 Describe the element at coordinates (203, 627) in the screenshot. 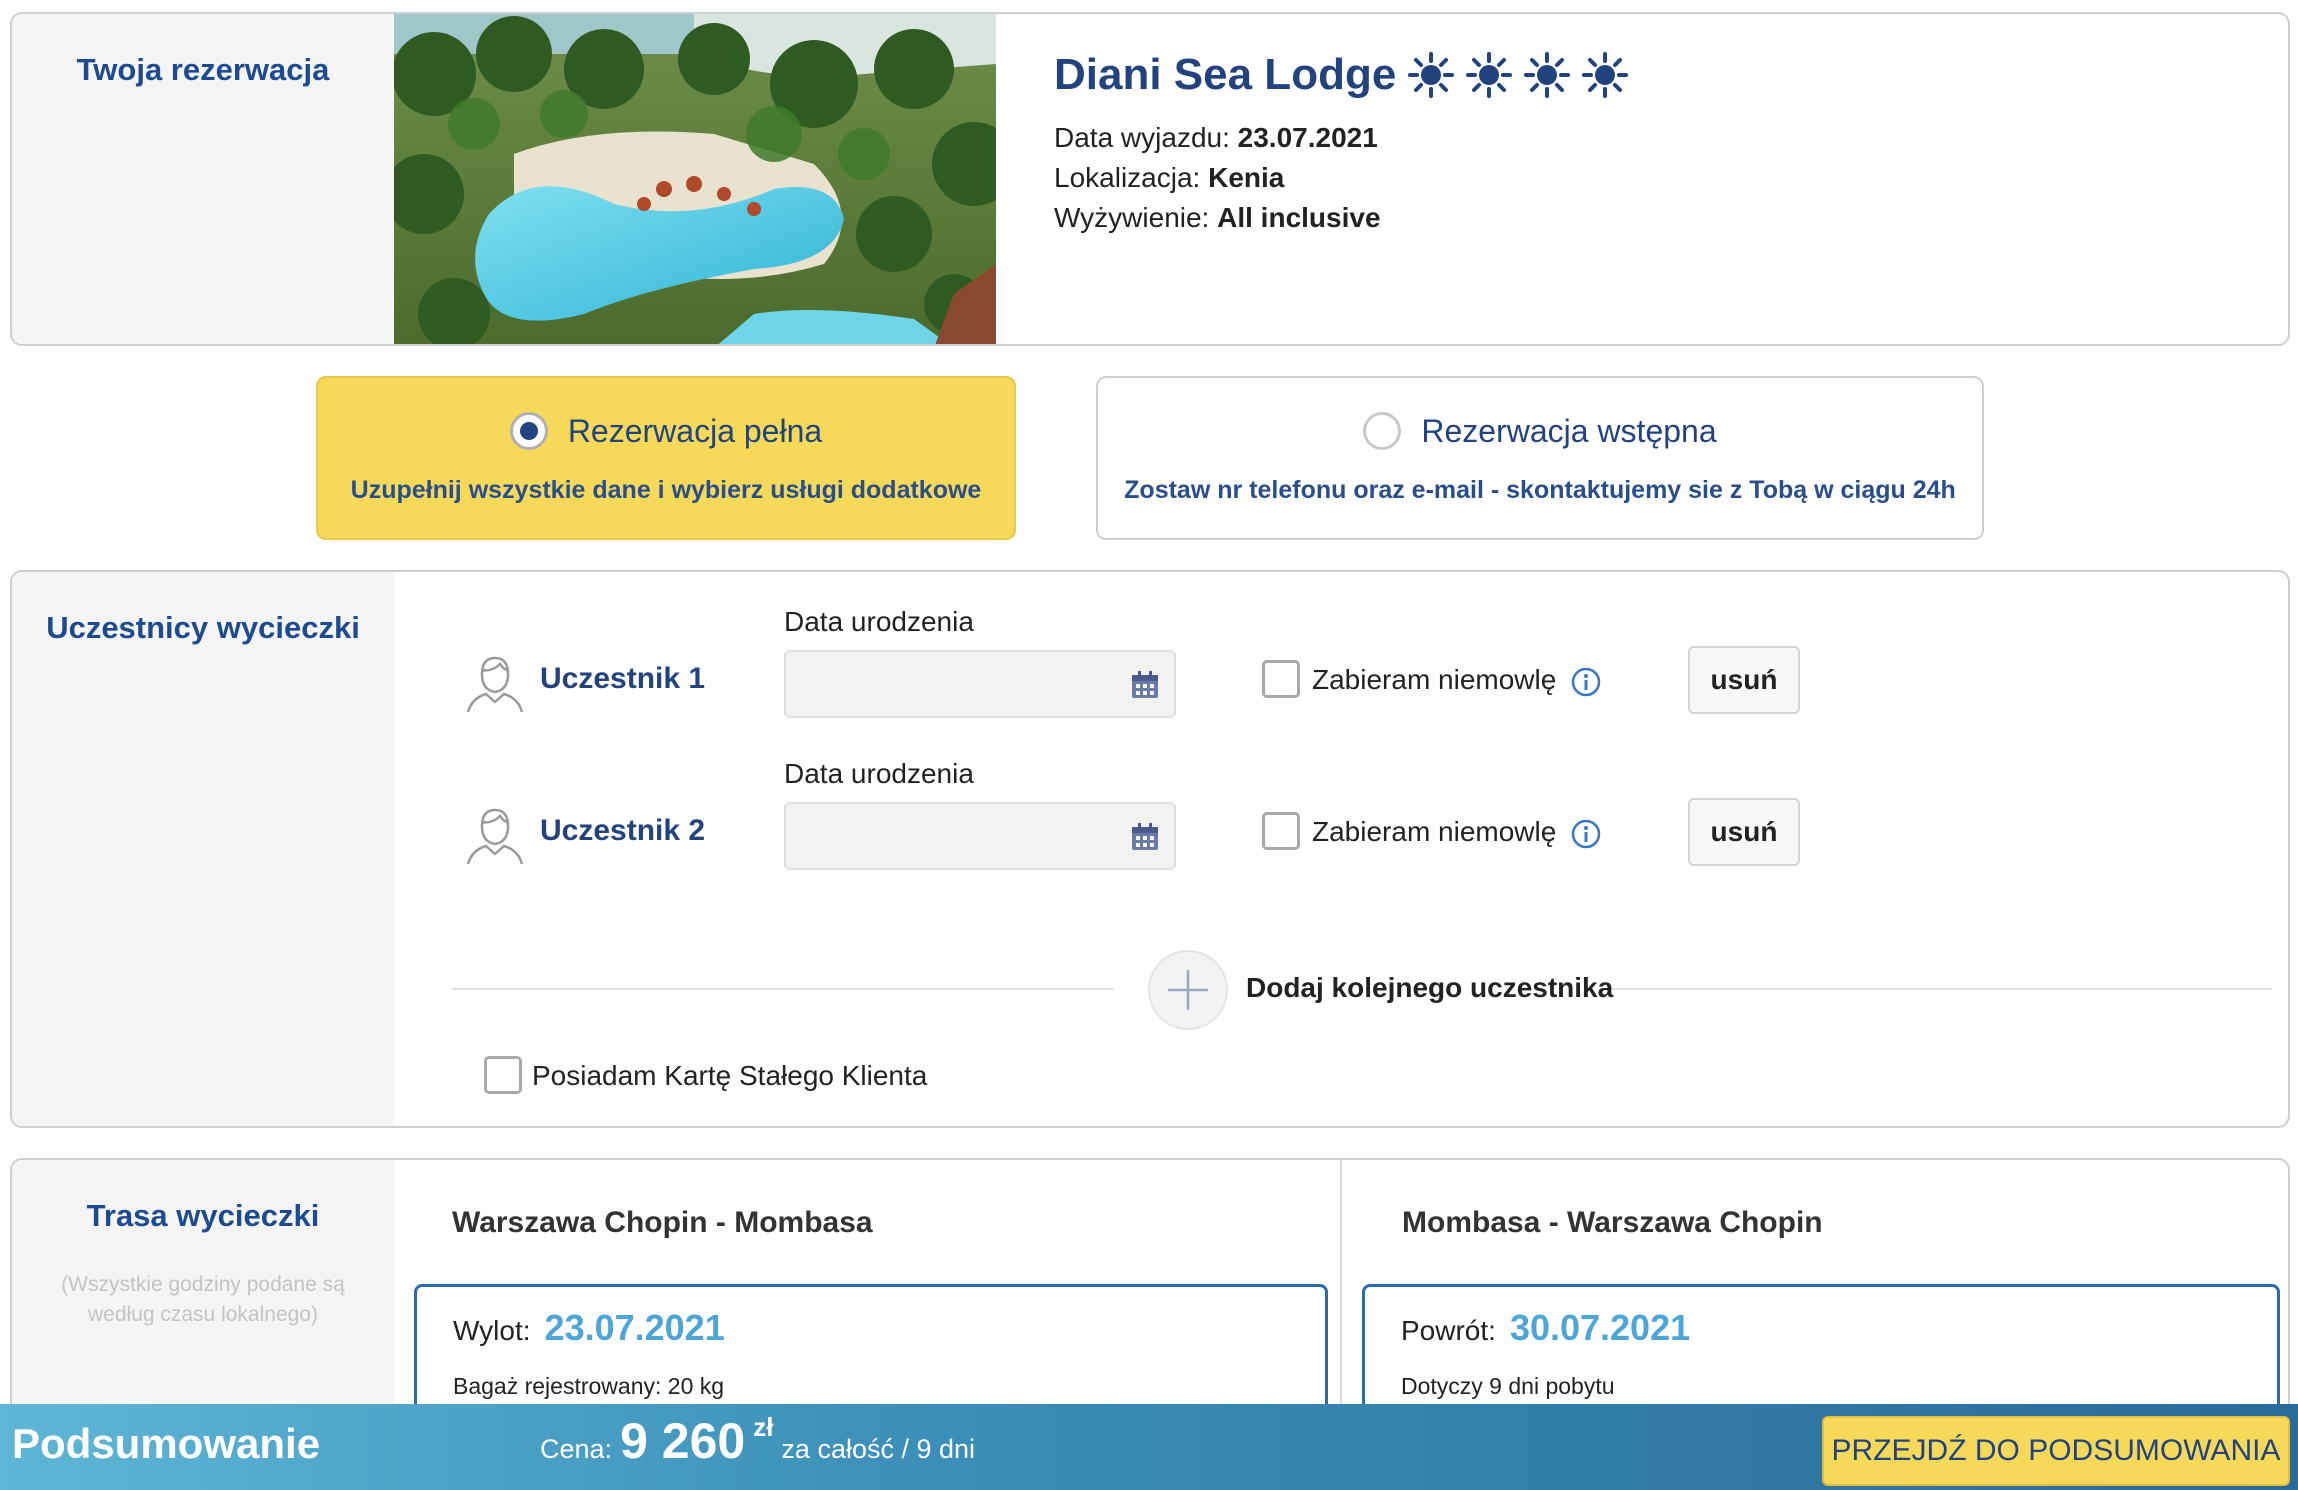

I see `participants-title: Uczestnicy wycieczki` at that location.